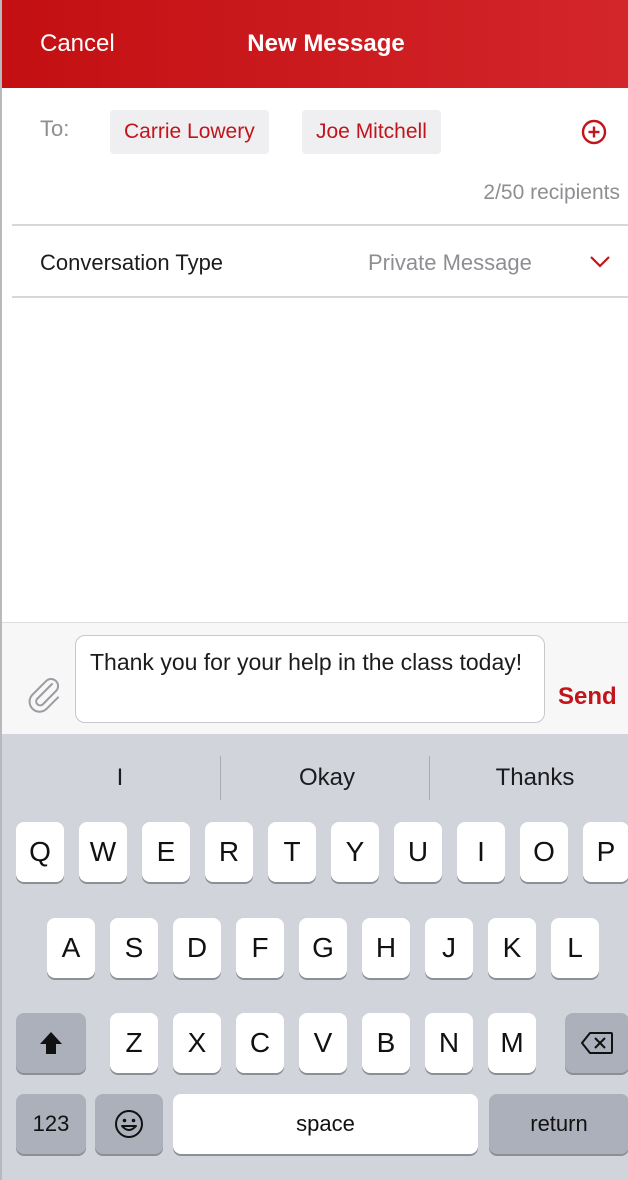 The image size is (628, 1180). Describe the element at coordinates (600, 262) in the screenshot. I see `chevron-down-icon` at that location.